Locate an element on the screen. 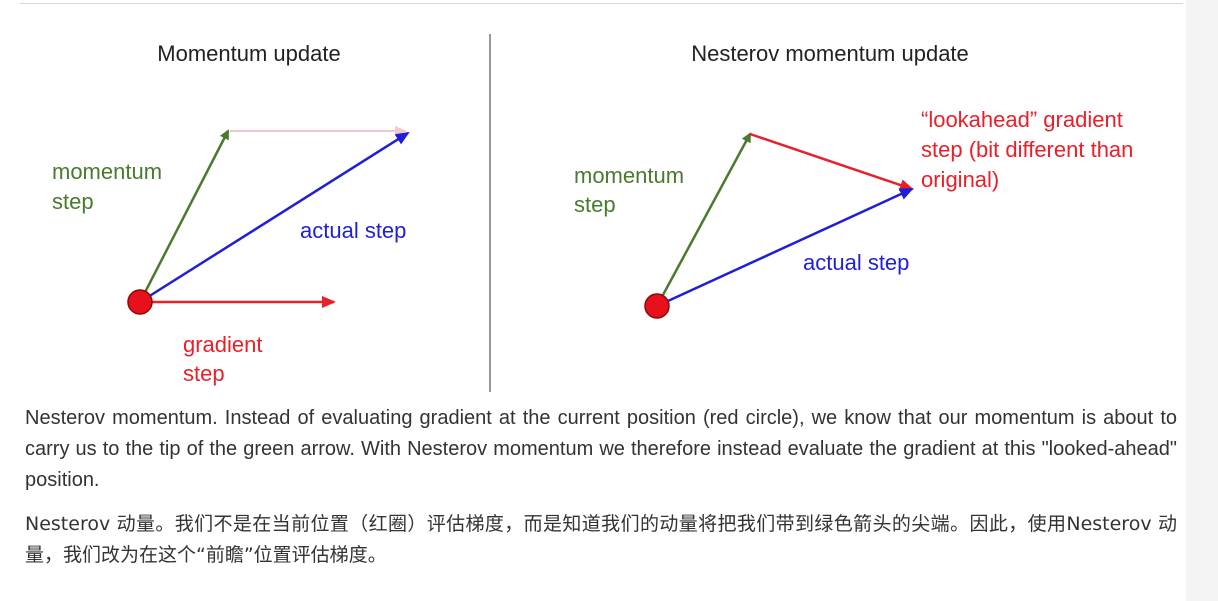 The width and height of the screenshot is (1218, 601). left-momentum-label-2: step is located at coordinates (73, 201).